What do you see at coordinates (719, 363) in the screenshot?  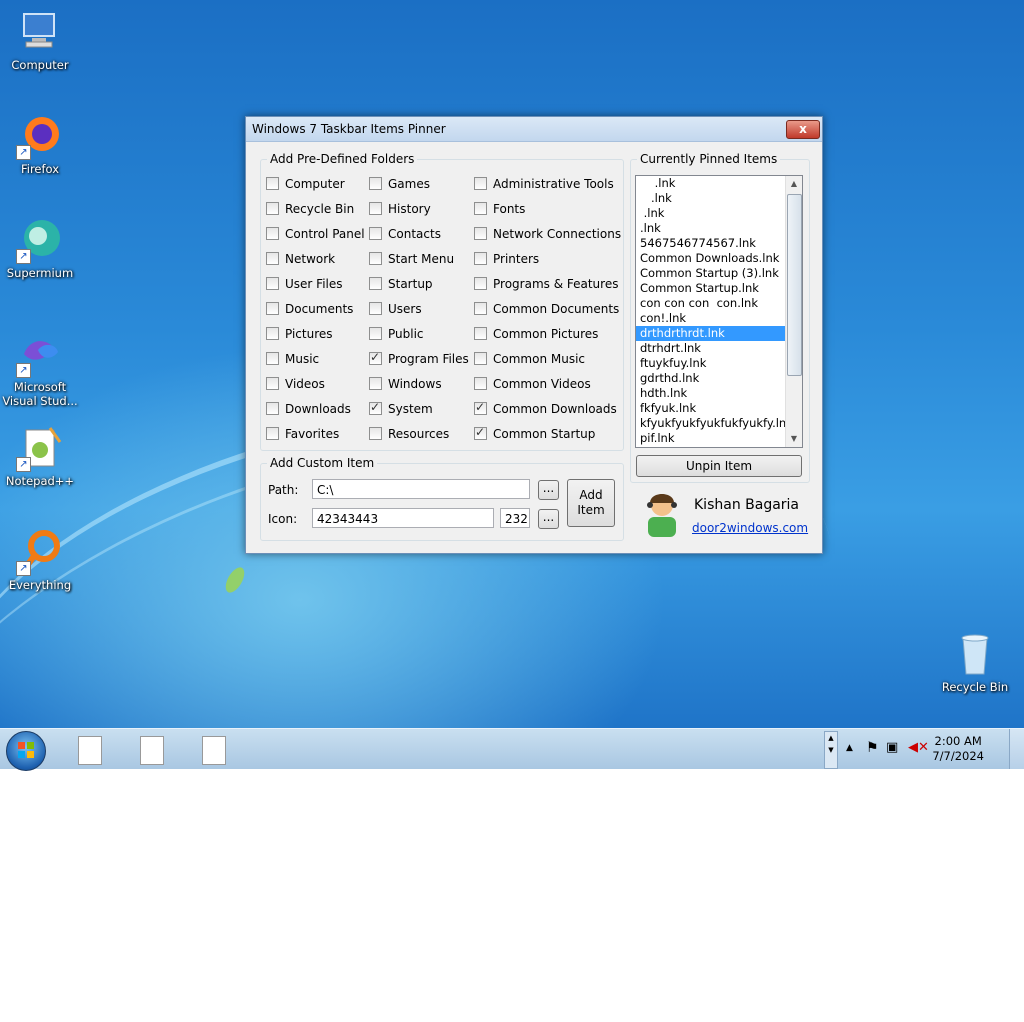 I see `pinned-list-item: ftuykfuy.lnk` at bounding box center [719, 363].